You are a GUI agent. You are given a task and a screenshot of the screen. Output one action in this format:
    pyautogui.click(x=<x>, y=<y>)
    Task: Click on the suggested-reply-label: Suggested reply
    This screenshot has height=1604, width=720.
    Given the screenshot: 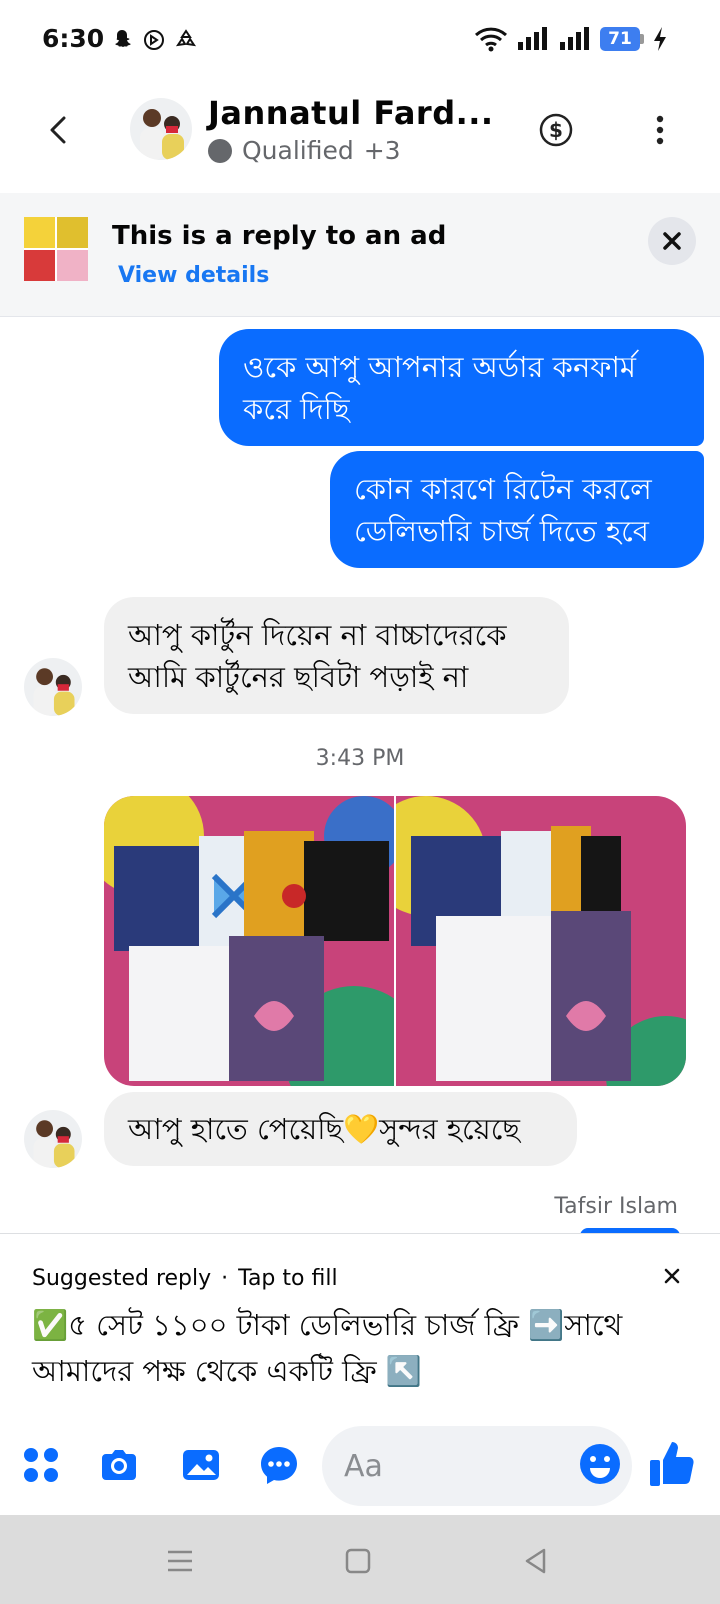 What is the action you would take?
    pyautogui.click(x=122, y=1278)
    